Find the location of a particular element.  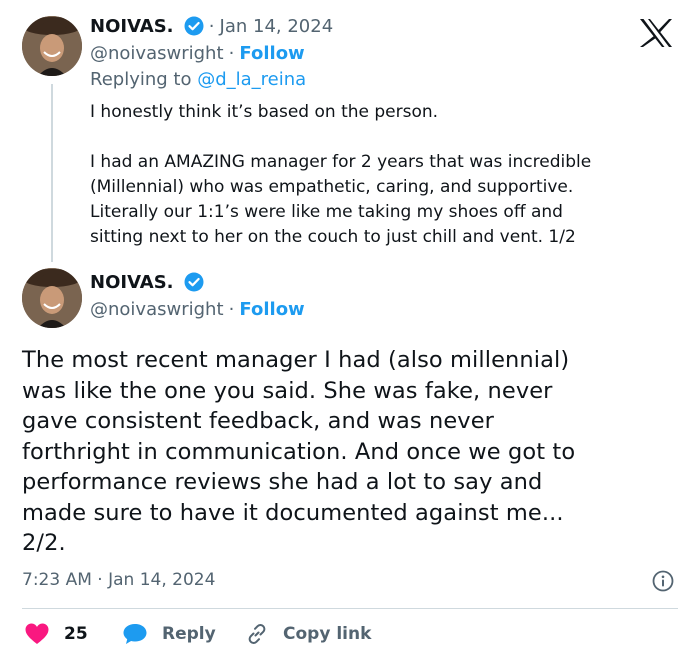

reply-bubble-icon is located at coordinates (135, 634).